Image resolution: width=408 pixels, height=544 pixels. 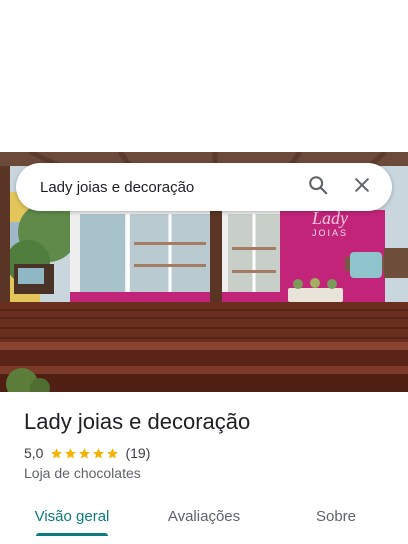 I want to click on close-button, so click(x=362, y=187).